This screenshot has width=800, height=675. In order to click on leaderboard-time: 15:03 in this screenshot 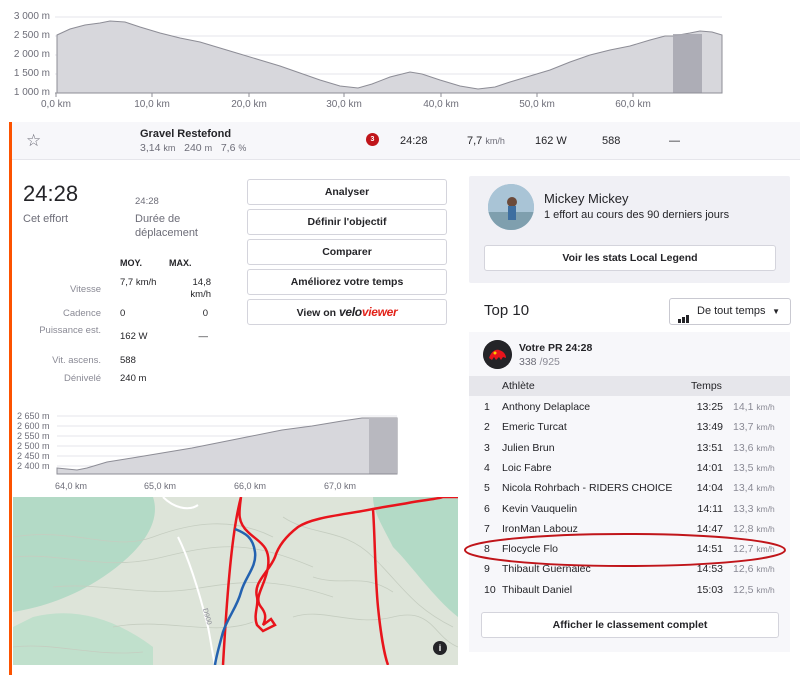, I will do `click(709, 590)`.